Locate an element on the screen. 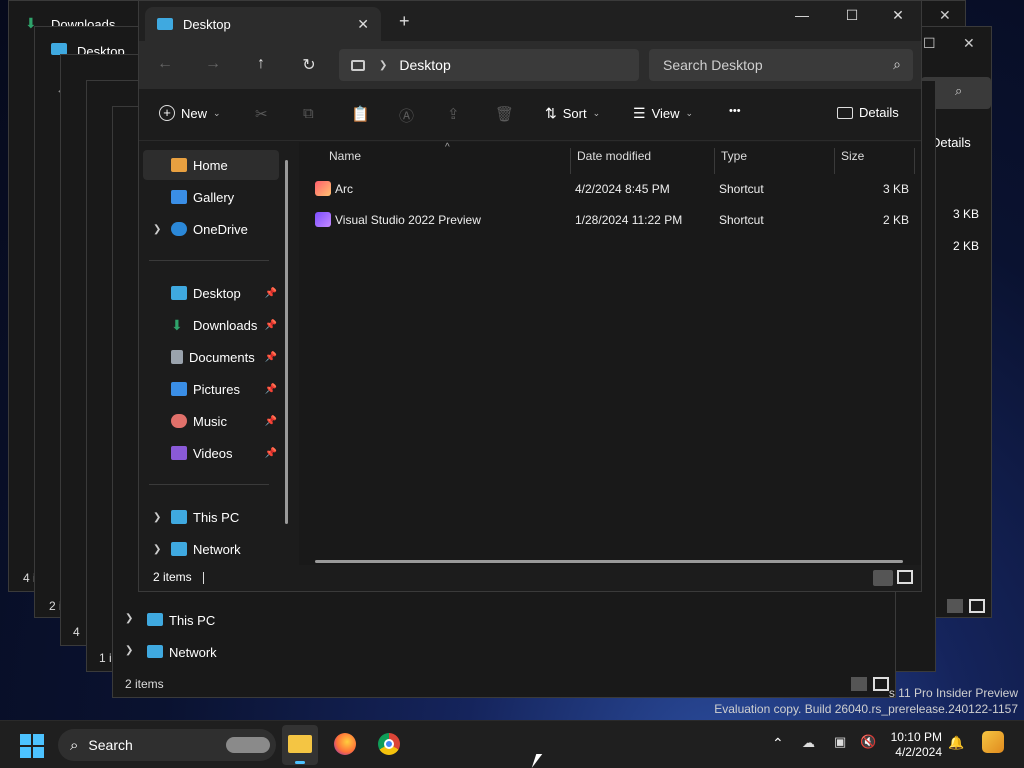  breadcrumb-desktop: Desktop is located at coordinates (424, 65).